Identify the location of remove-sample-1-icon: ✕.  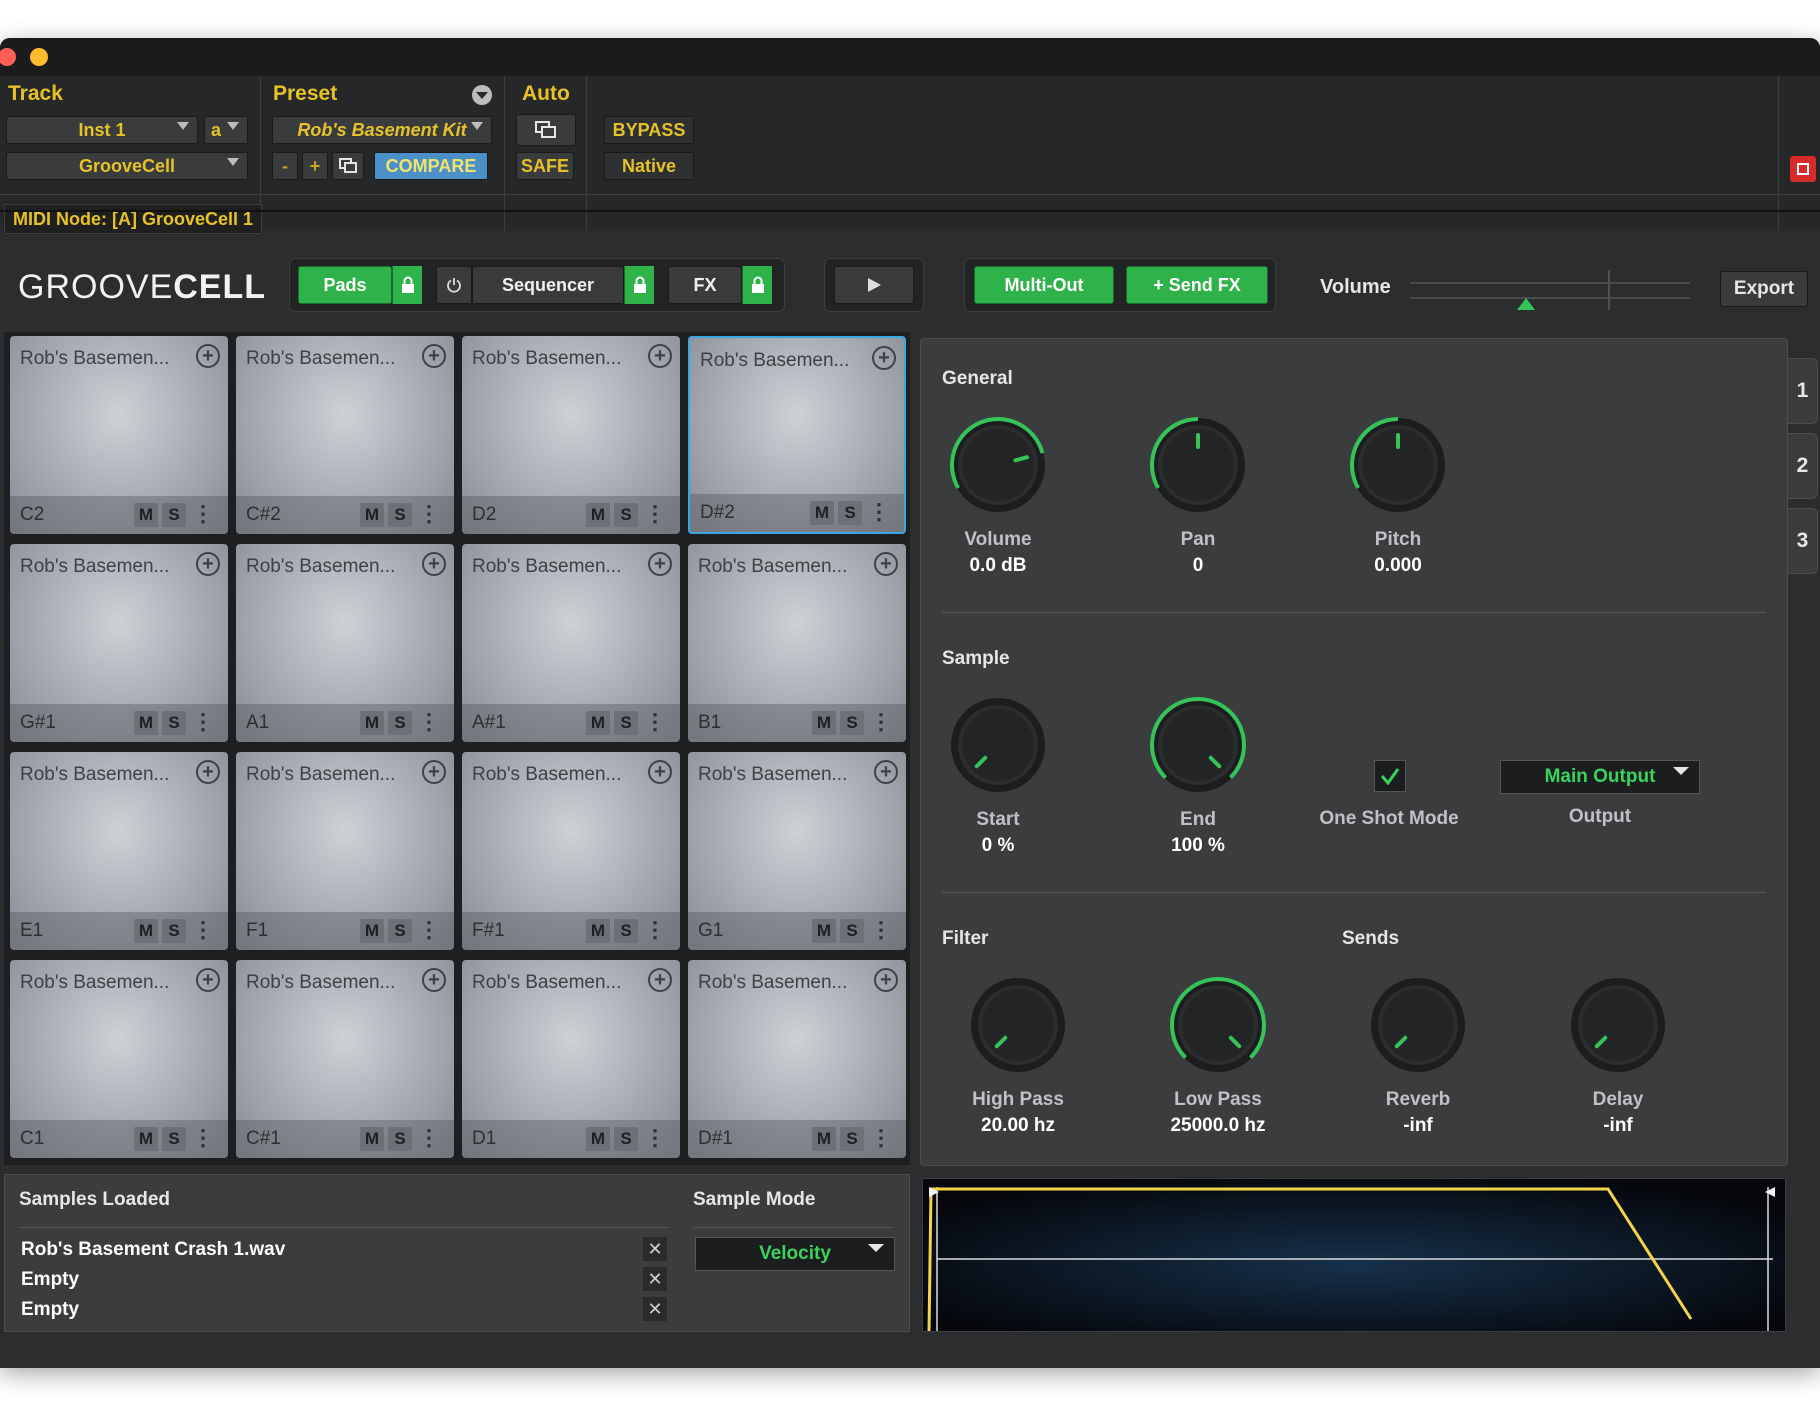
(655, 1249).